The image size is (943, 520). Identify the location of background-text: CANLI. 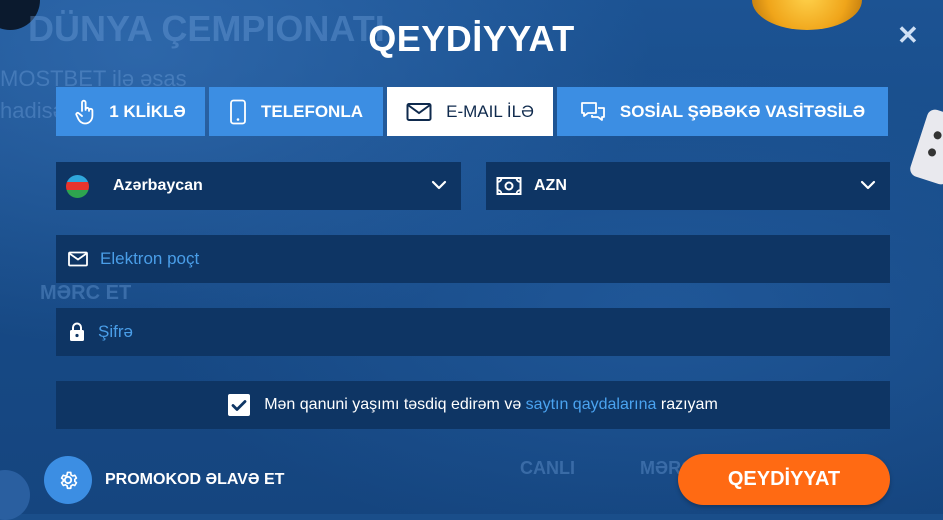
(547, 468).